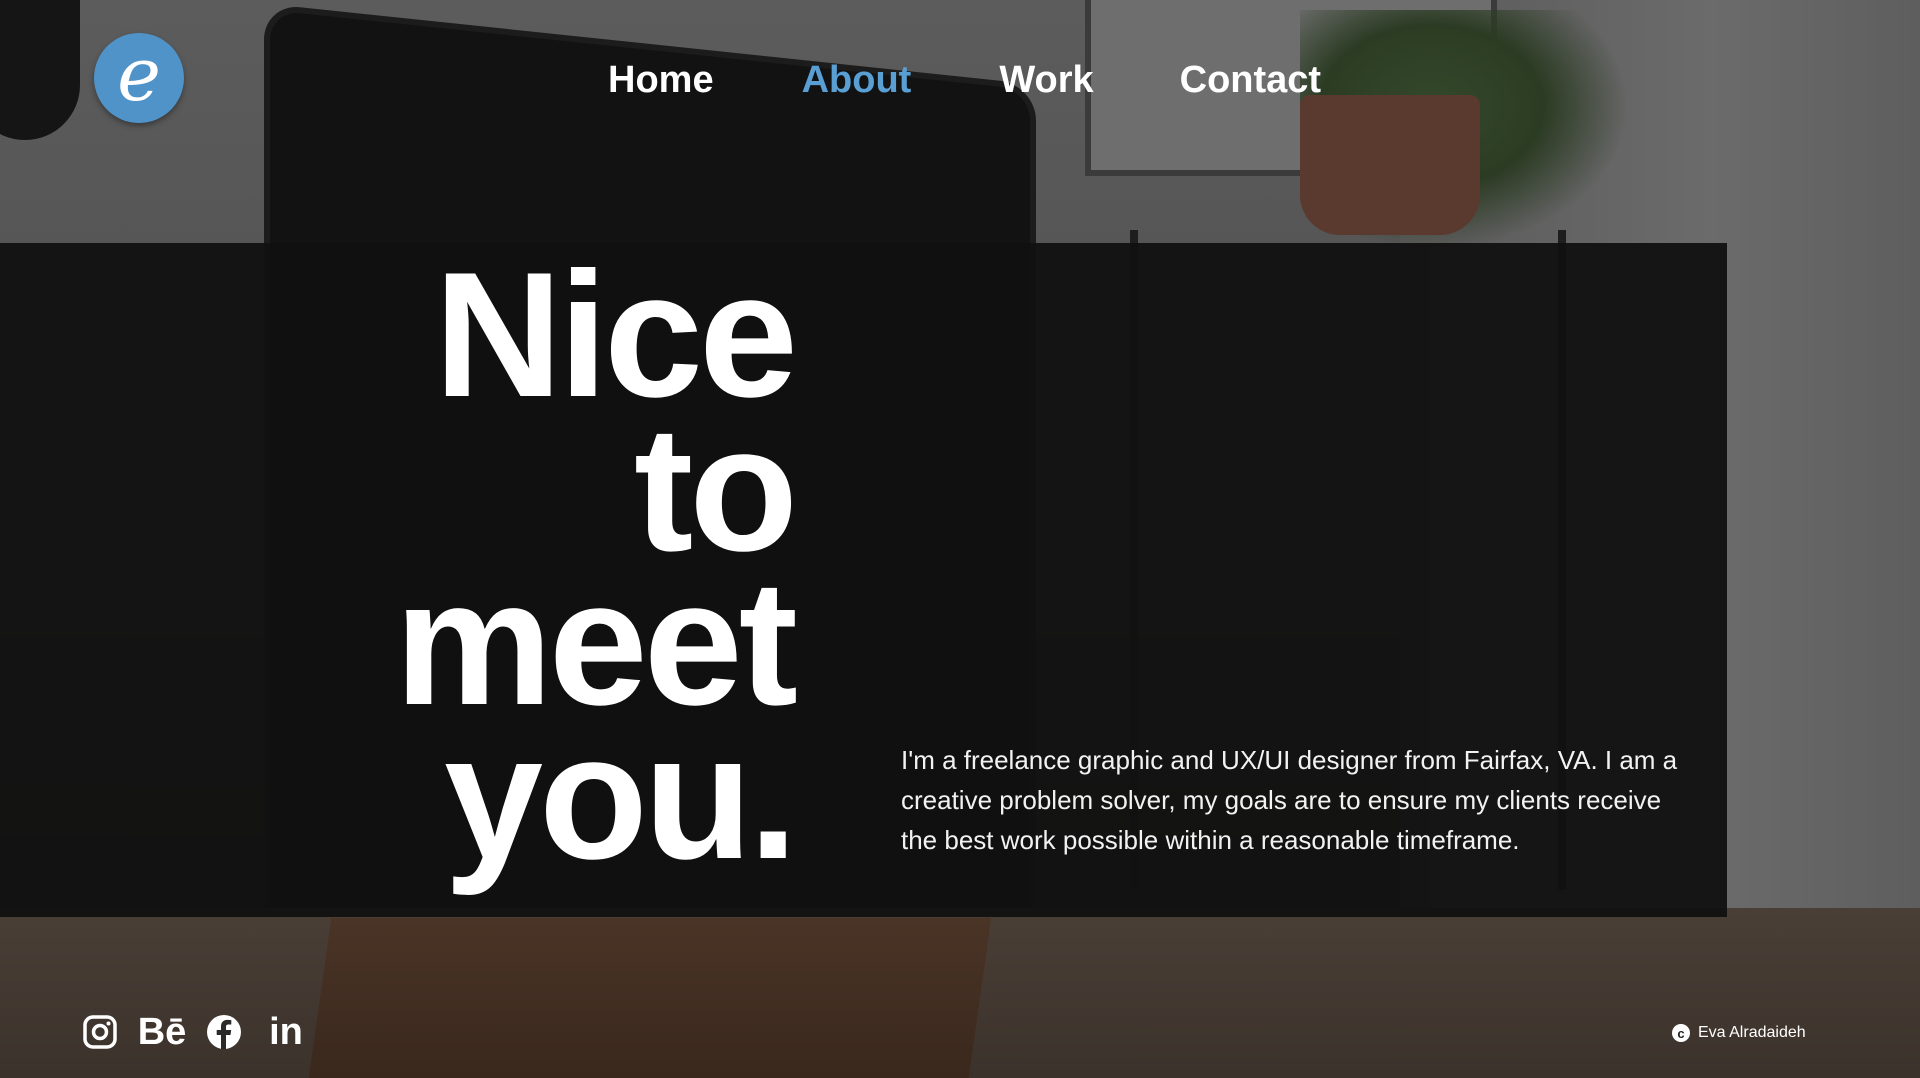 This screenshot has width=1920, height=1078. Describe the element at coordinates (964, 80) in the screenshot. I see `main-nav: Home About Work Contact` at that location.